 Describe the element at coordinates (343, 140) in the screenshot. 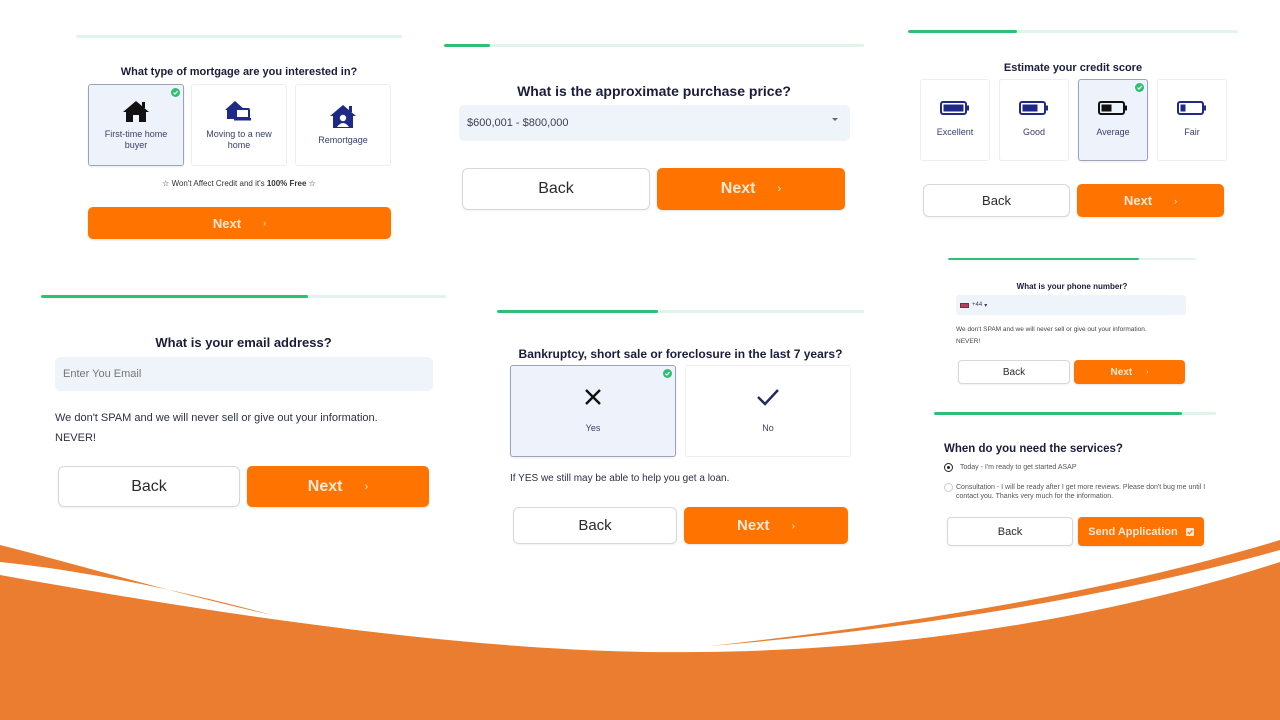

I see `option-label: Remortgage` at that location.